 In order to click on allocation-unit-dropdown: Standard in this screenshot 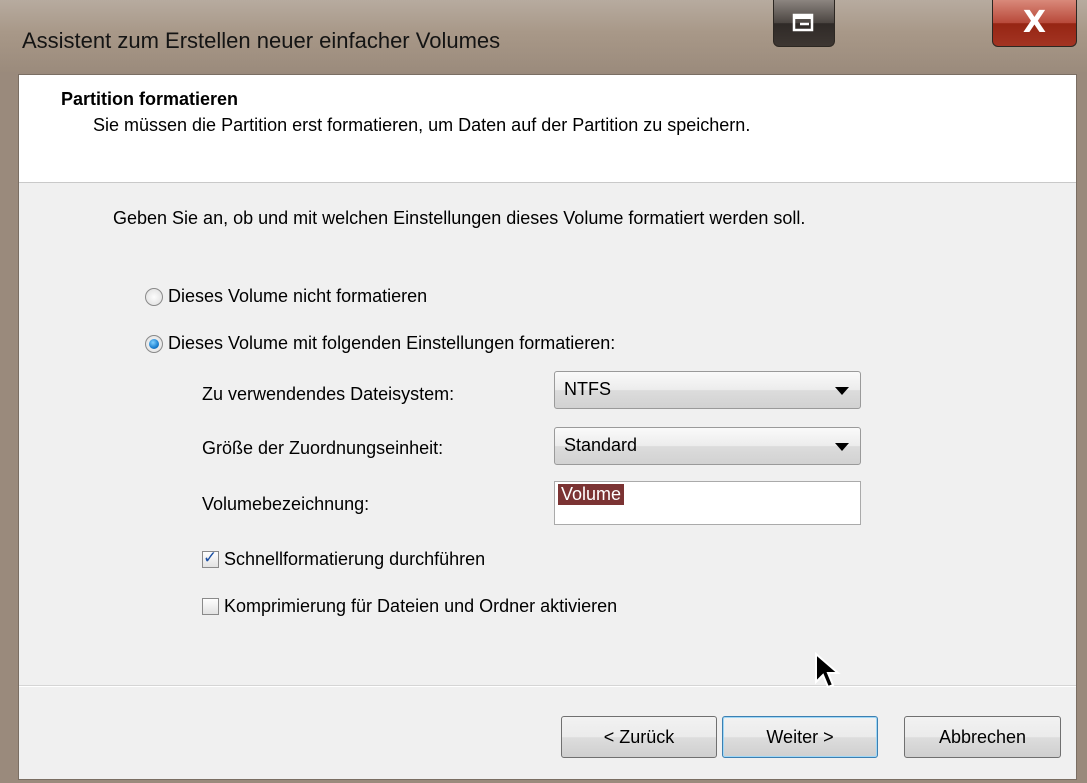, I will do `click(707, 446)`.